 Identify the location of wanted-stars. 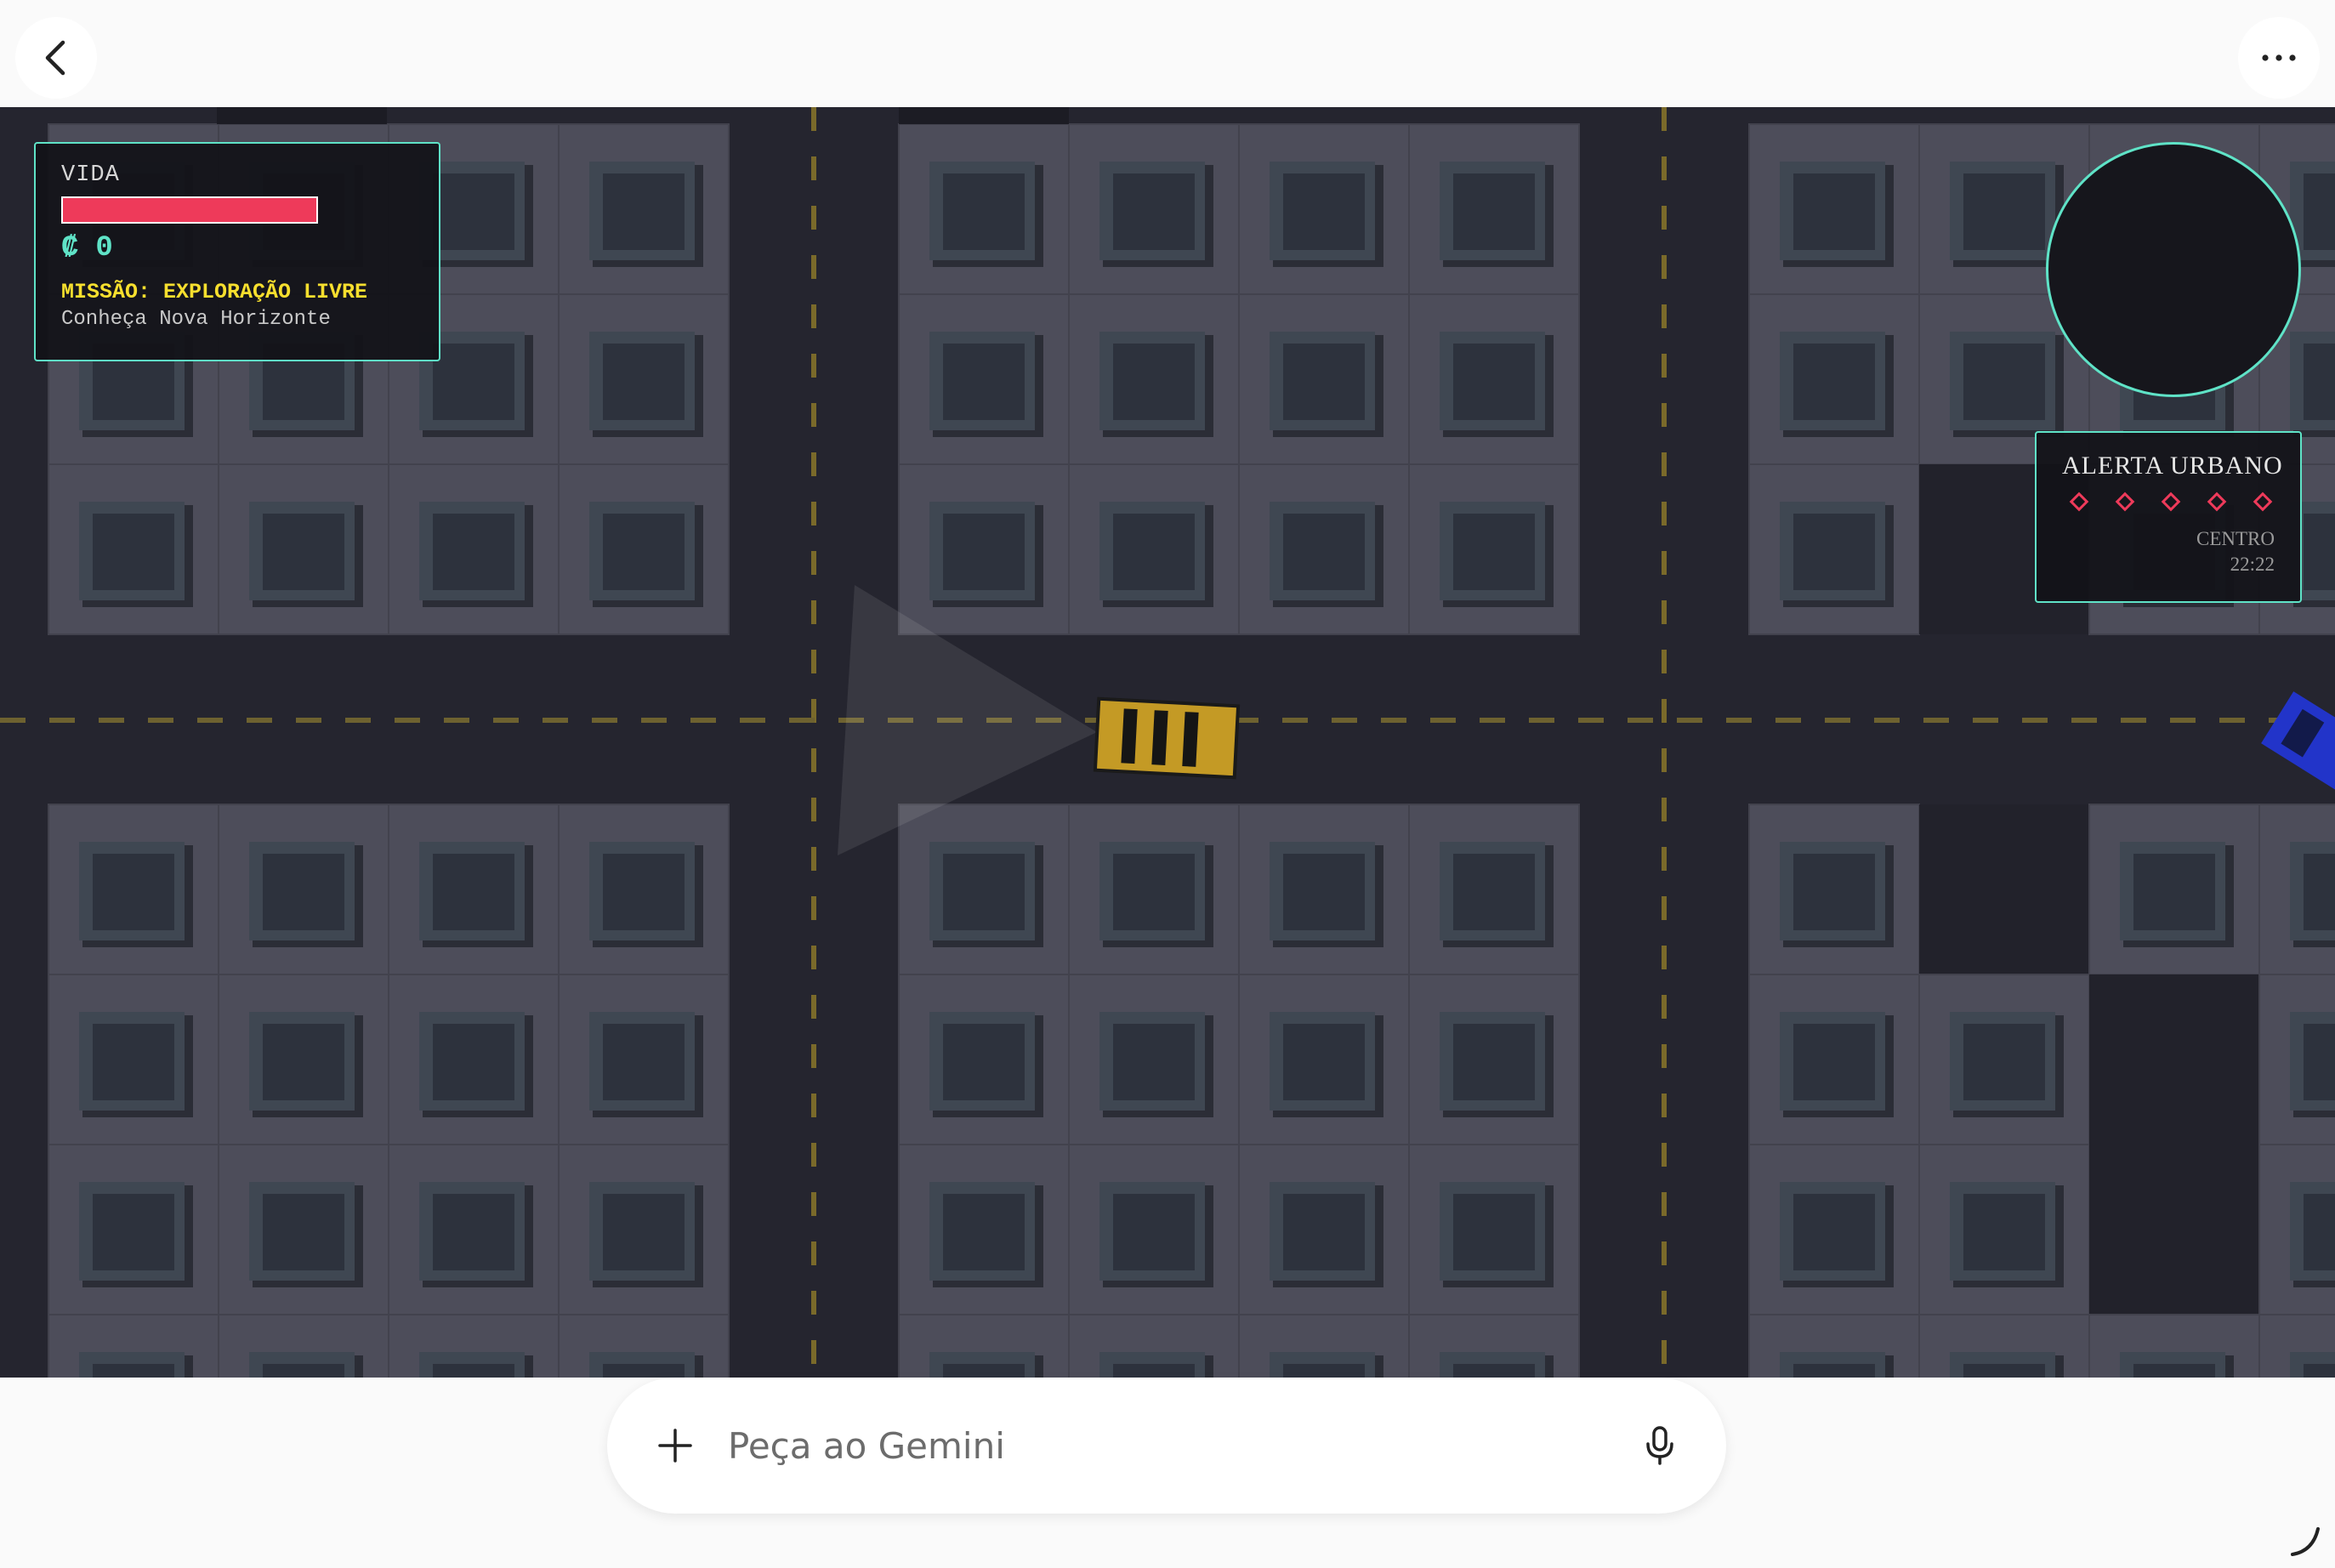
(2168, 502).